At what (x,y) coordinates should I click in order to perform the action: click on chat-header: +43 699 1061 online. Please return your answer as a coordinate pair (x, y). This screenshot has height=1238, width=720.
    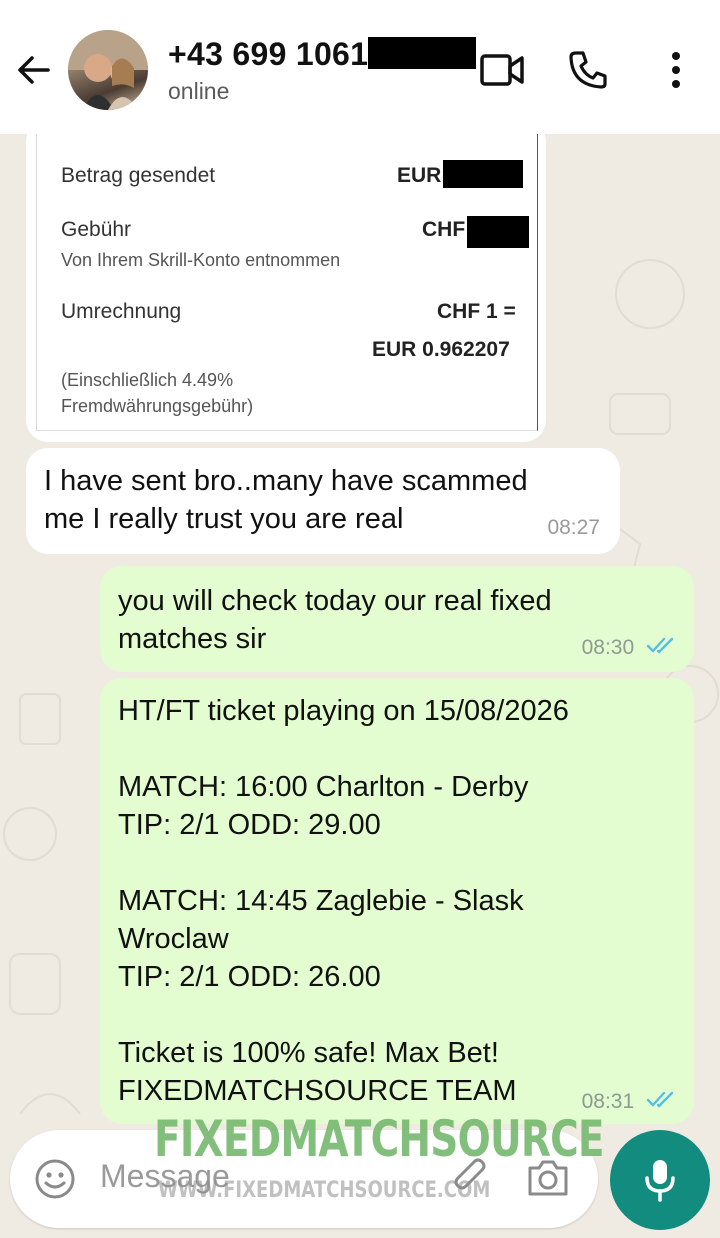
    Looking at the image, I should click on (360, 67).